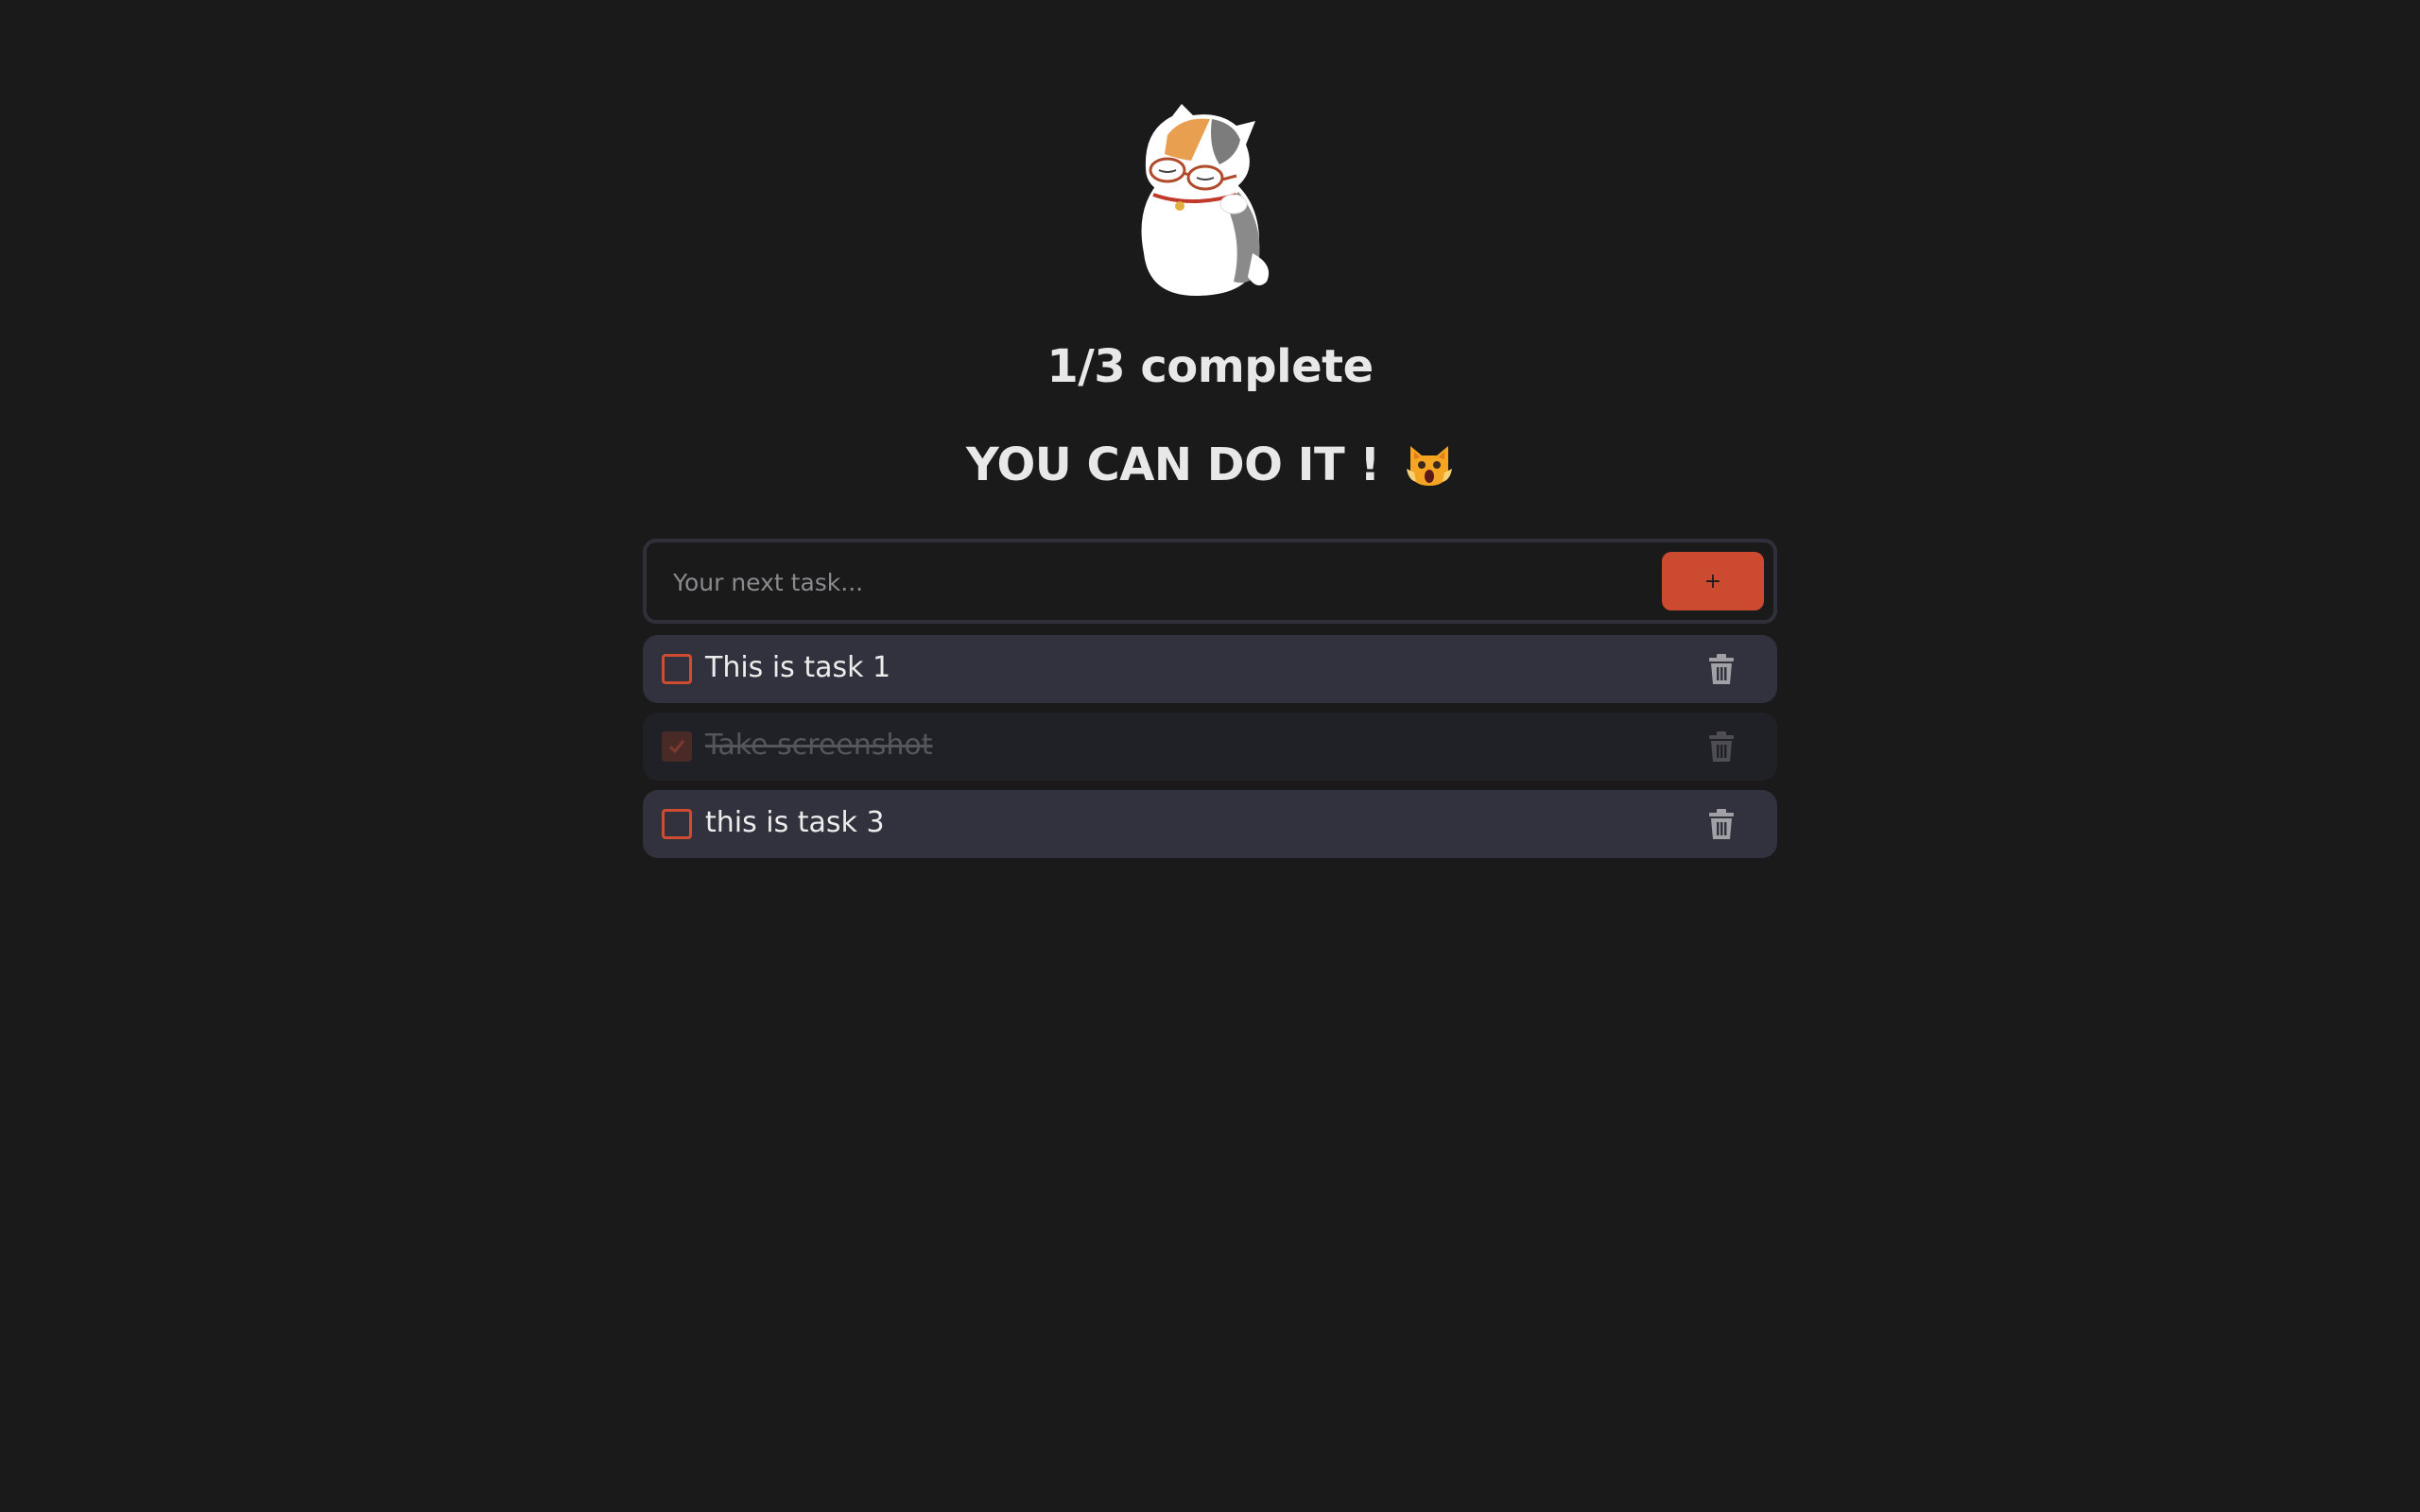 The image size is (2420, 1512). What do you see at coordinates (819, 745) in the screenshot?
I see `task-label: Take screenshot` at bounding box center [819, 745].